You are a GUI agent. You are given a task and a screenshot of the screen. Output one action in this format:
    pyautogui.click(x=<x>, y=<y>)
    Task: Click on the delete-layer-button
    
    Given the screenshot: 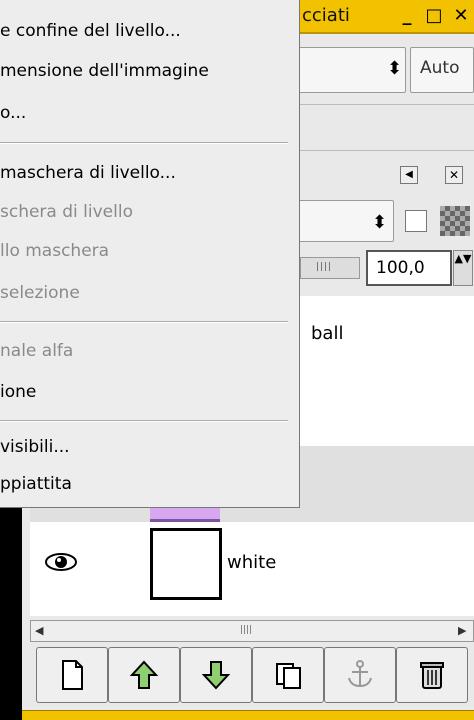 What is the action you would take?
    pyautogui.click(x=432, y=675)
    